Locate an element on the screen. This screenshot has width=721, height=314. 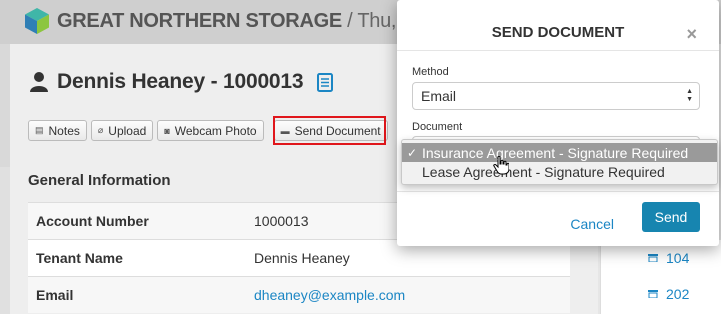
brand-title: GREAT NORTHERN STORAGE / Thu, J is located at coordinates (234, 21).